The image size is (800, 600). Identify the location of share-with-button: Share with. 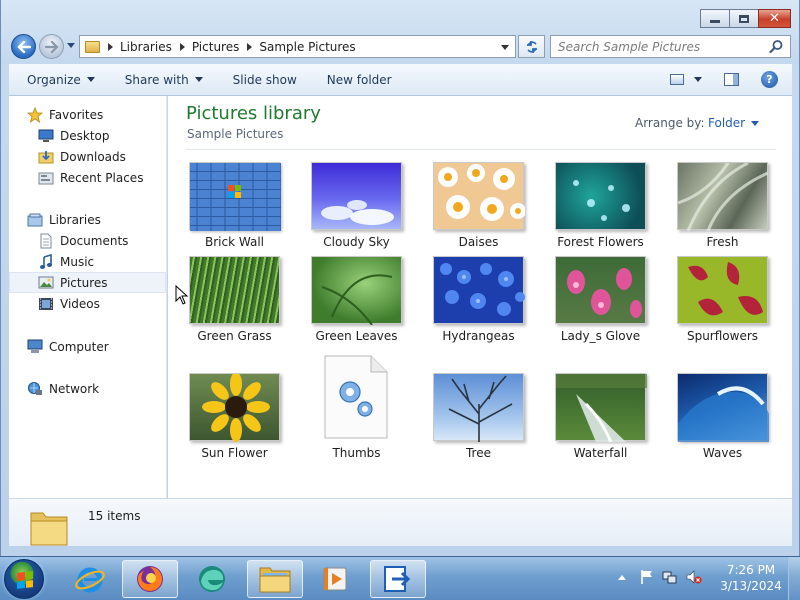
(164, 80).